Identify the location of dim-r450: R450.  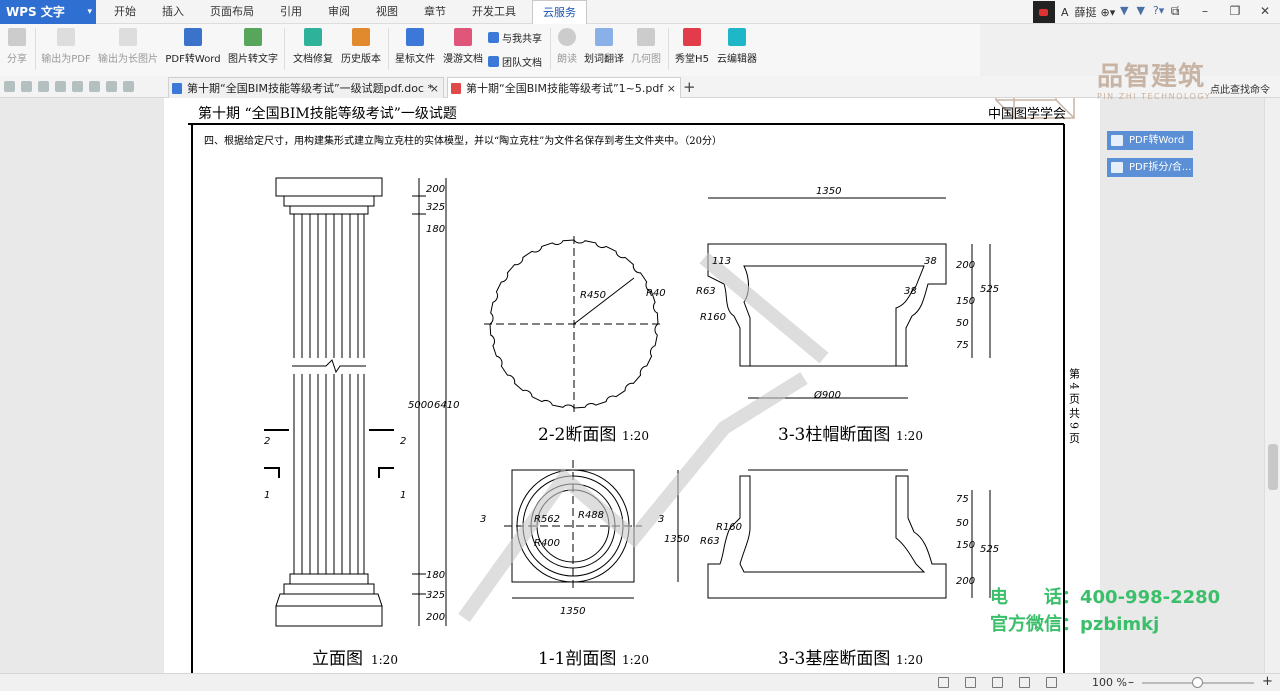
(593, 295).